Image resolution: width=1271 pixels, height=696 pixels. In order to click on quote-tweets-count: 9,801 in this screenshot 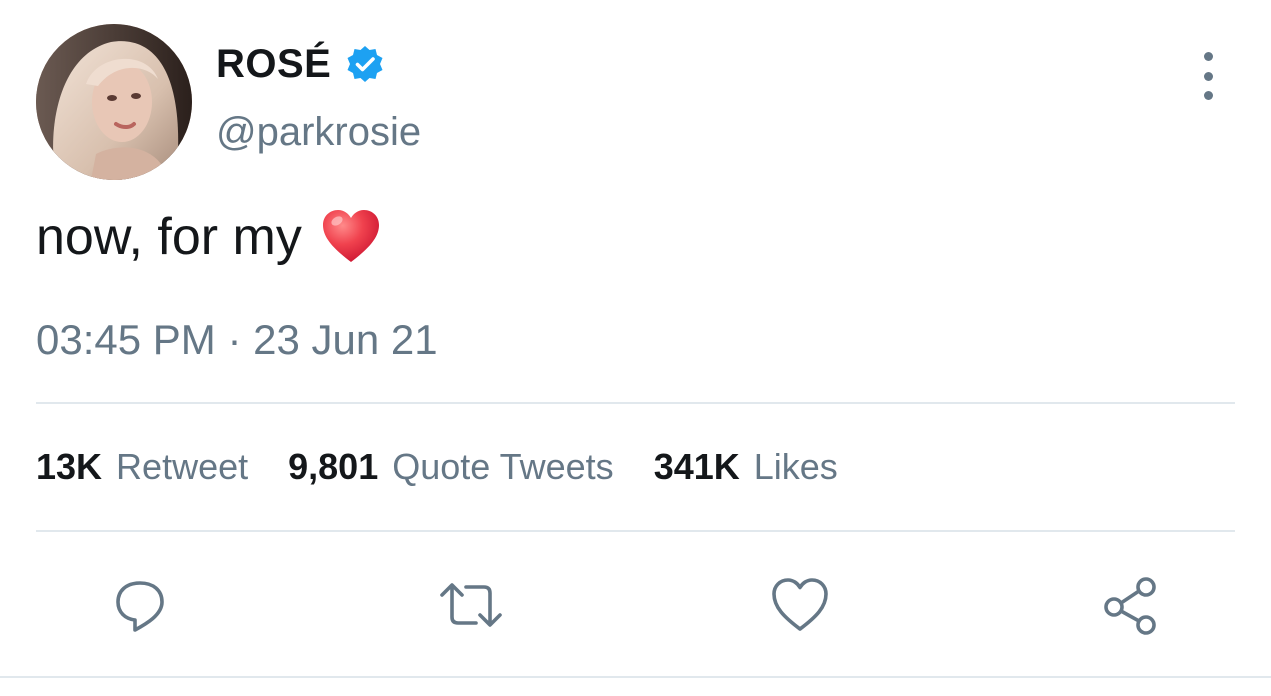, I will do `click(333, 466)`.